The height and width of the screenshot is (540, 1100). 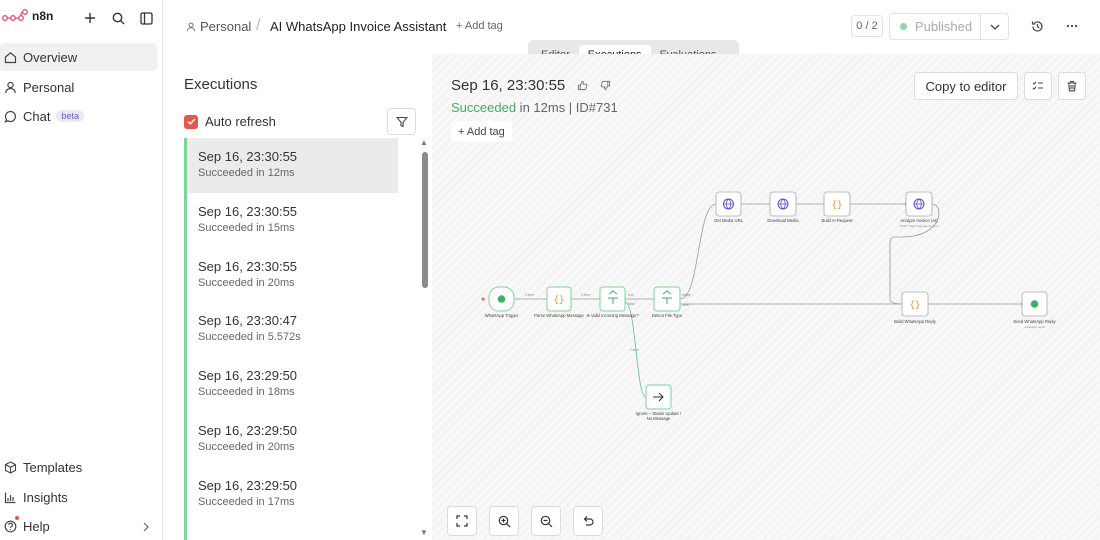 I want to click on node-send-whatsapp-reply: Send WhatsApp Reply message: send, so click(x=1034, y=310).